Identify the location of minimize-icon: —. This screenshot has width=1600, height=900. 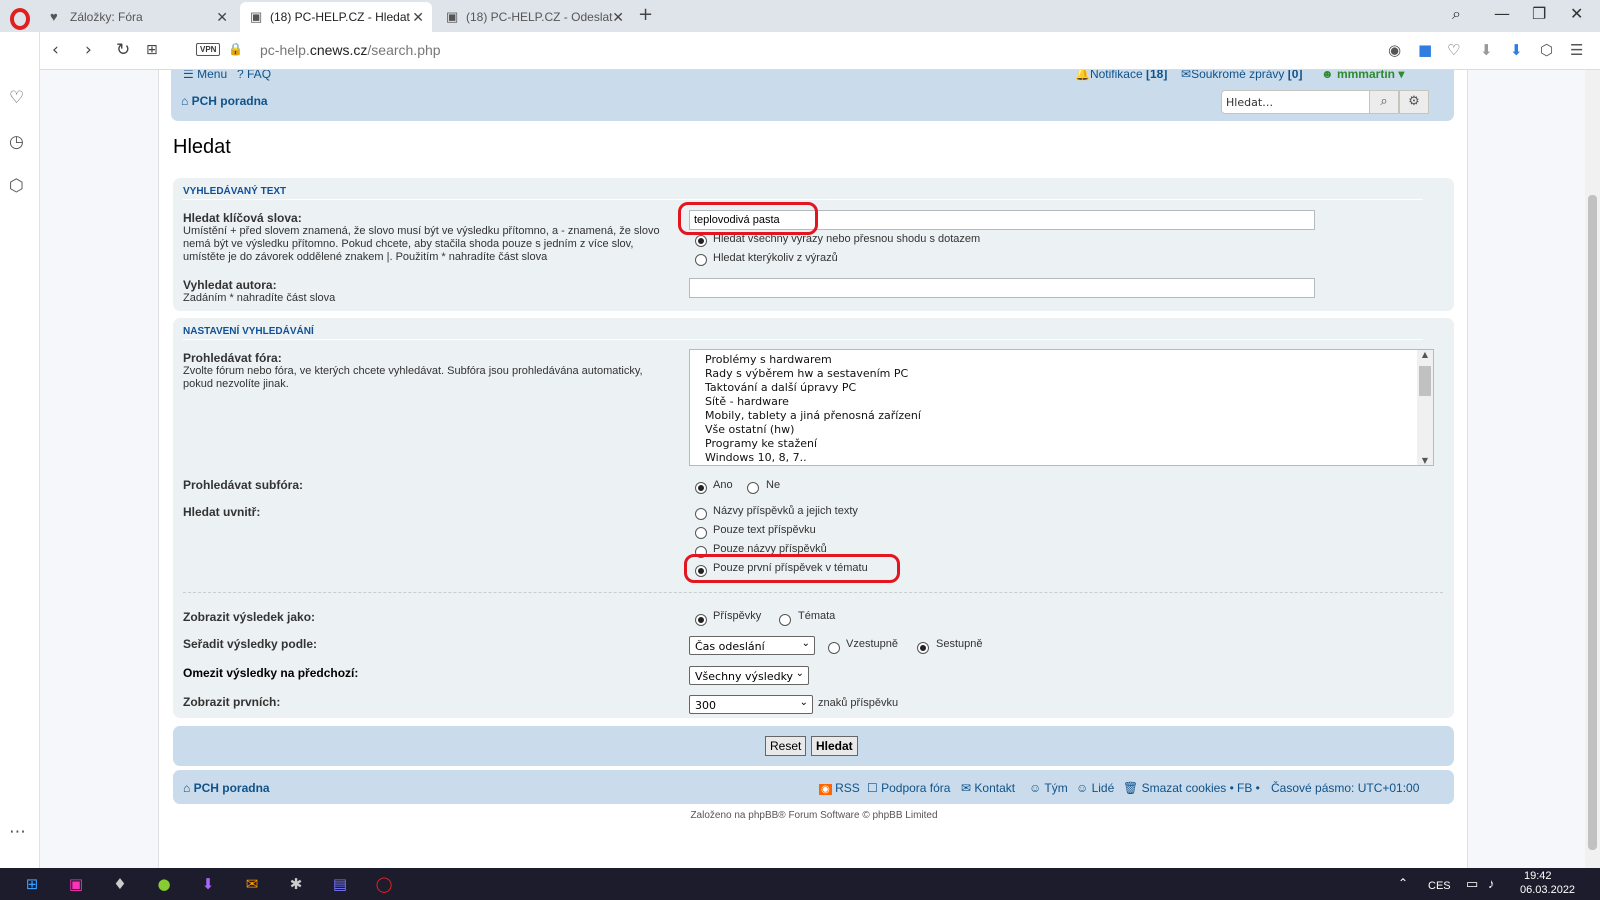
(1502, 13).